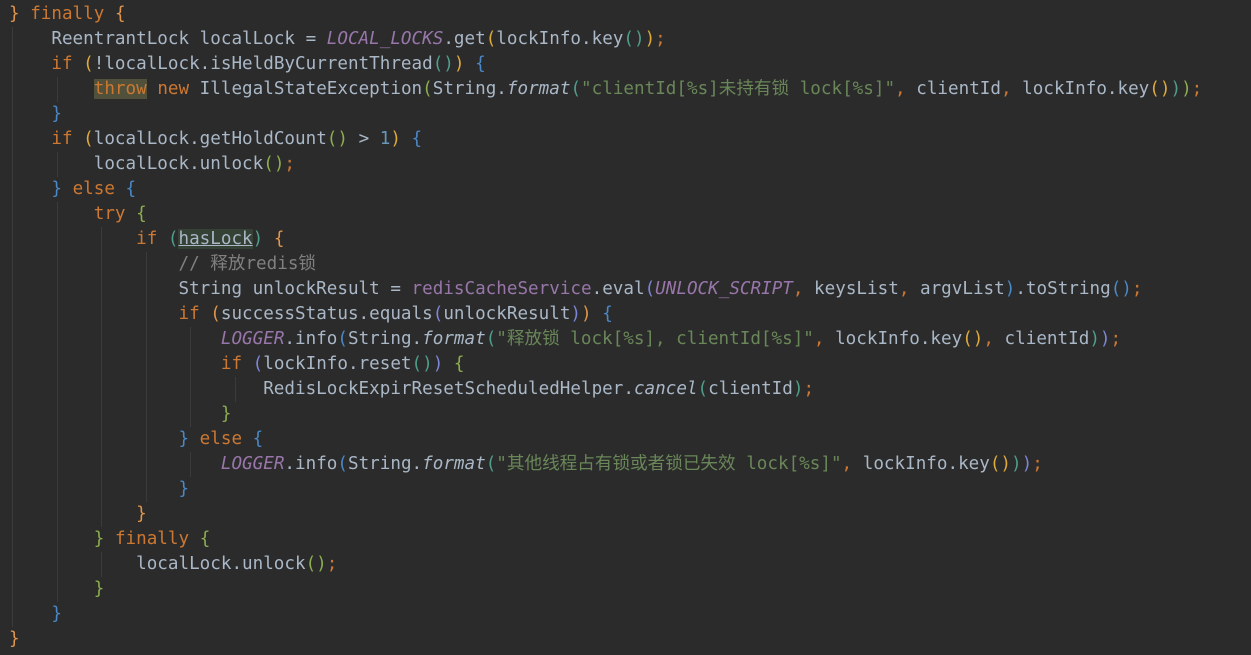 This screenshot has width=1251, height=655. I want to click on code-token: localLock.getHoldCount, so click(210, 139).